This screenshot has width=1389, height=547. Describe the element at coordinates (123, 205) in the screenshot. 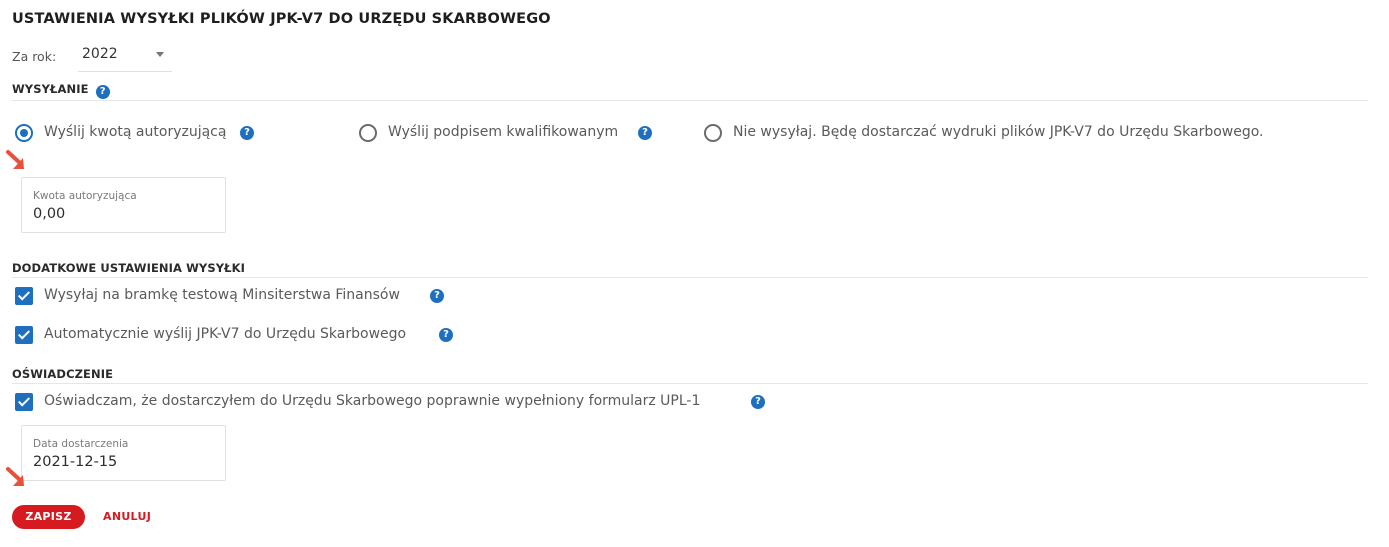

I see `authorizing-amount-field: Kwota autoryzująca 0,00` at that location.